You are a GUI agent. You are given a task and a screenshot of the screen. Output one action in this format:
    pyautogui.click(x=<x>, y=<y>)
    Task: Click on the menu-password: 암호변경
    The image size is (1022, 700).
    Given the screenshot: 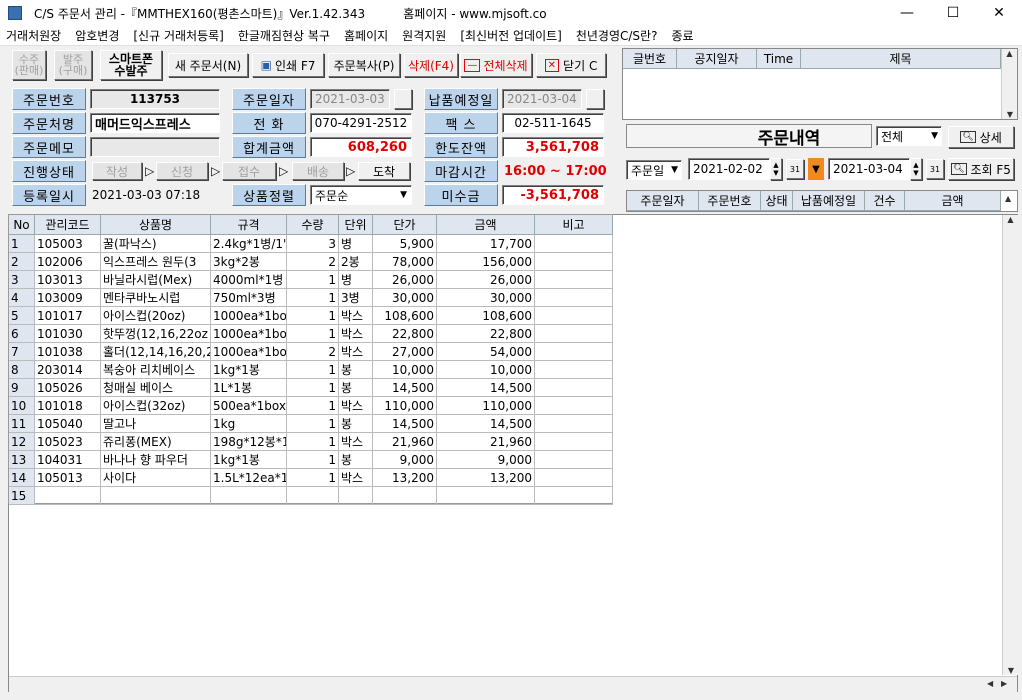 What is the action you would take?
    pyautogui.click(x=97, y=35)
    